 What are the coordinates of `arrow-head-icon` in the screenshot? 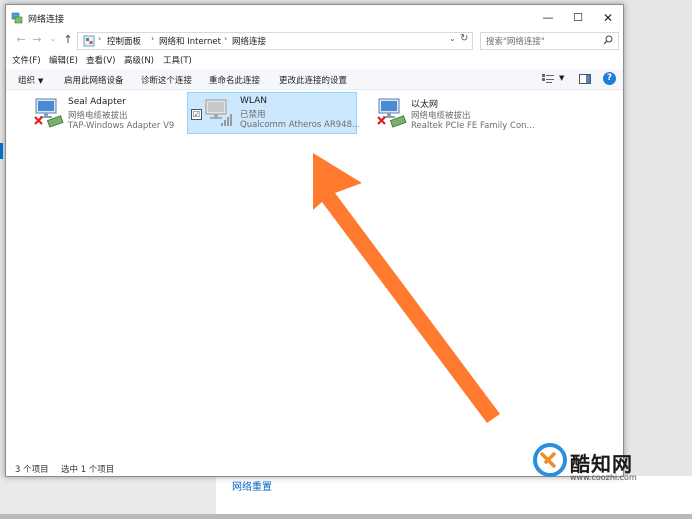 It's located at (406, 288).